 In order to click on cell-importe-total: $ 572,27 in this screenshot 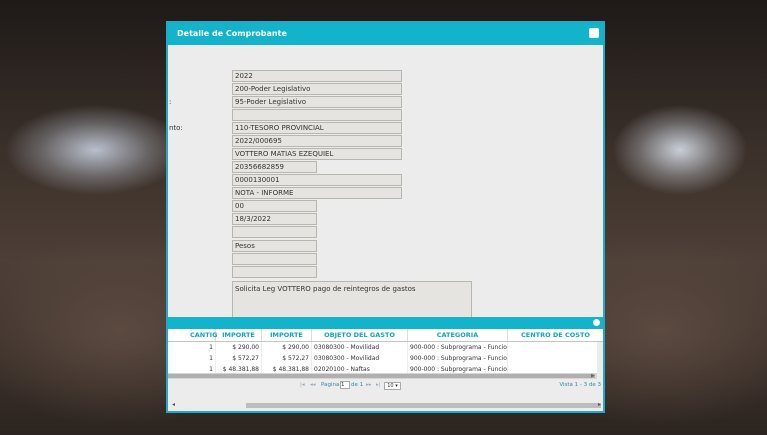, I will do `click(287, 358)`.